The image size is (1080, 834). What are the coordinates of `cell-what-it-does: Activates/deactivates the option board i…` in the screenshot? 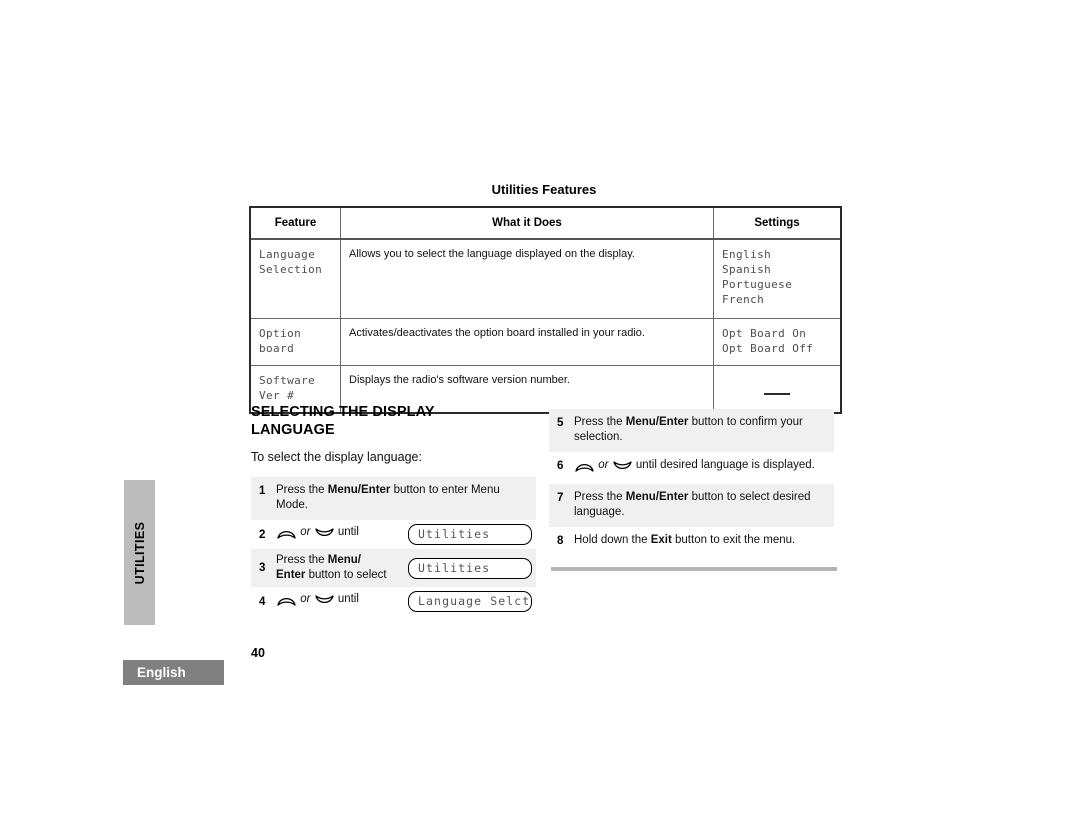 It's located at (527, 342).